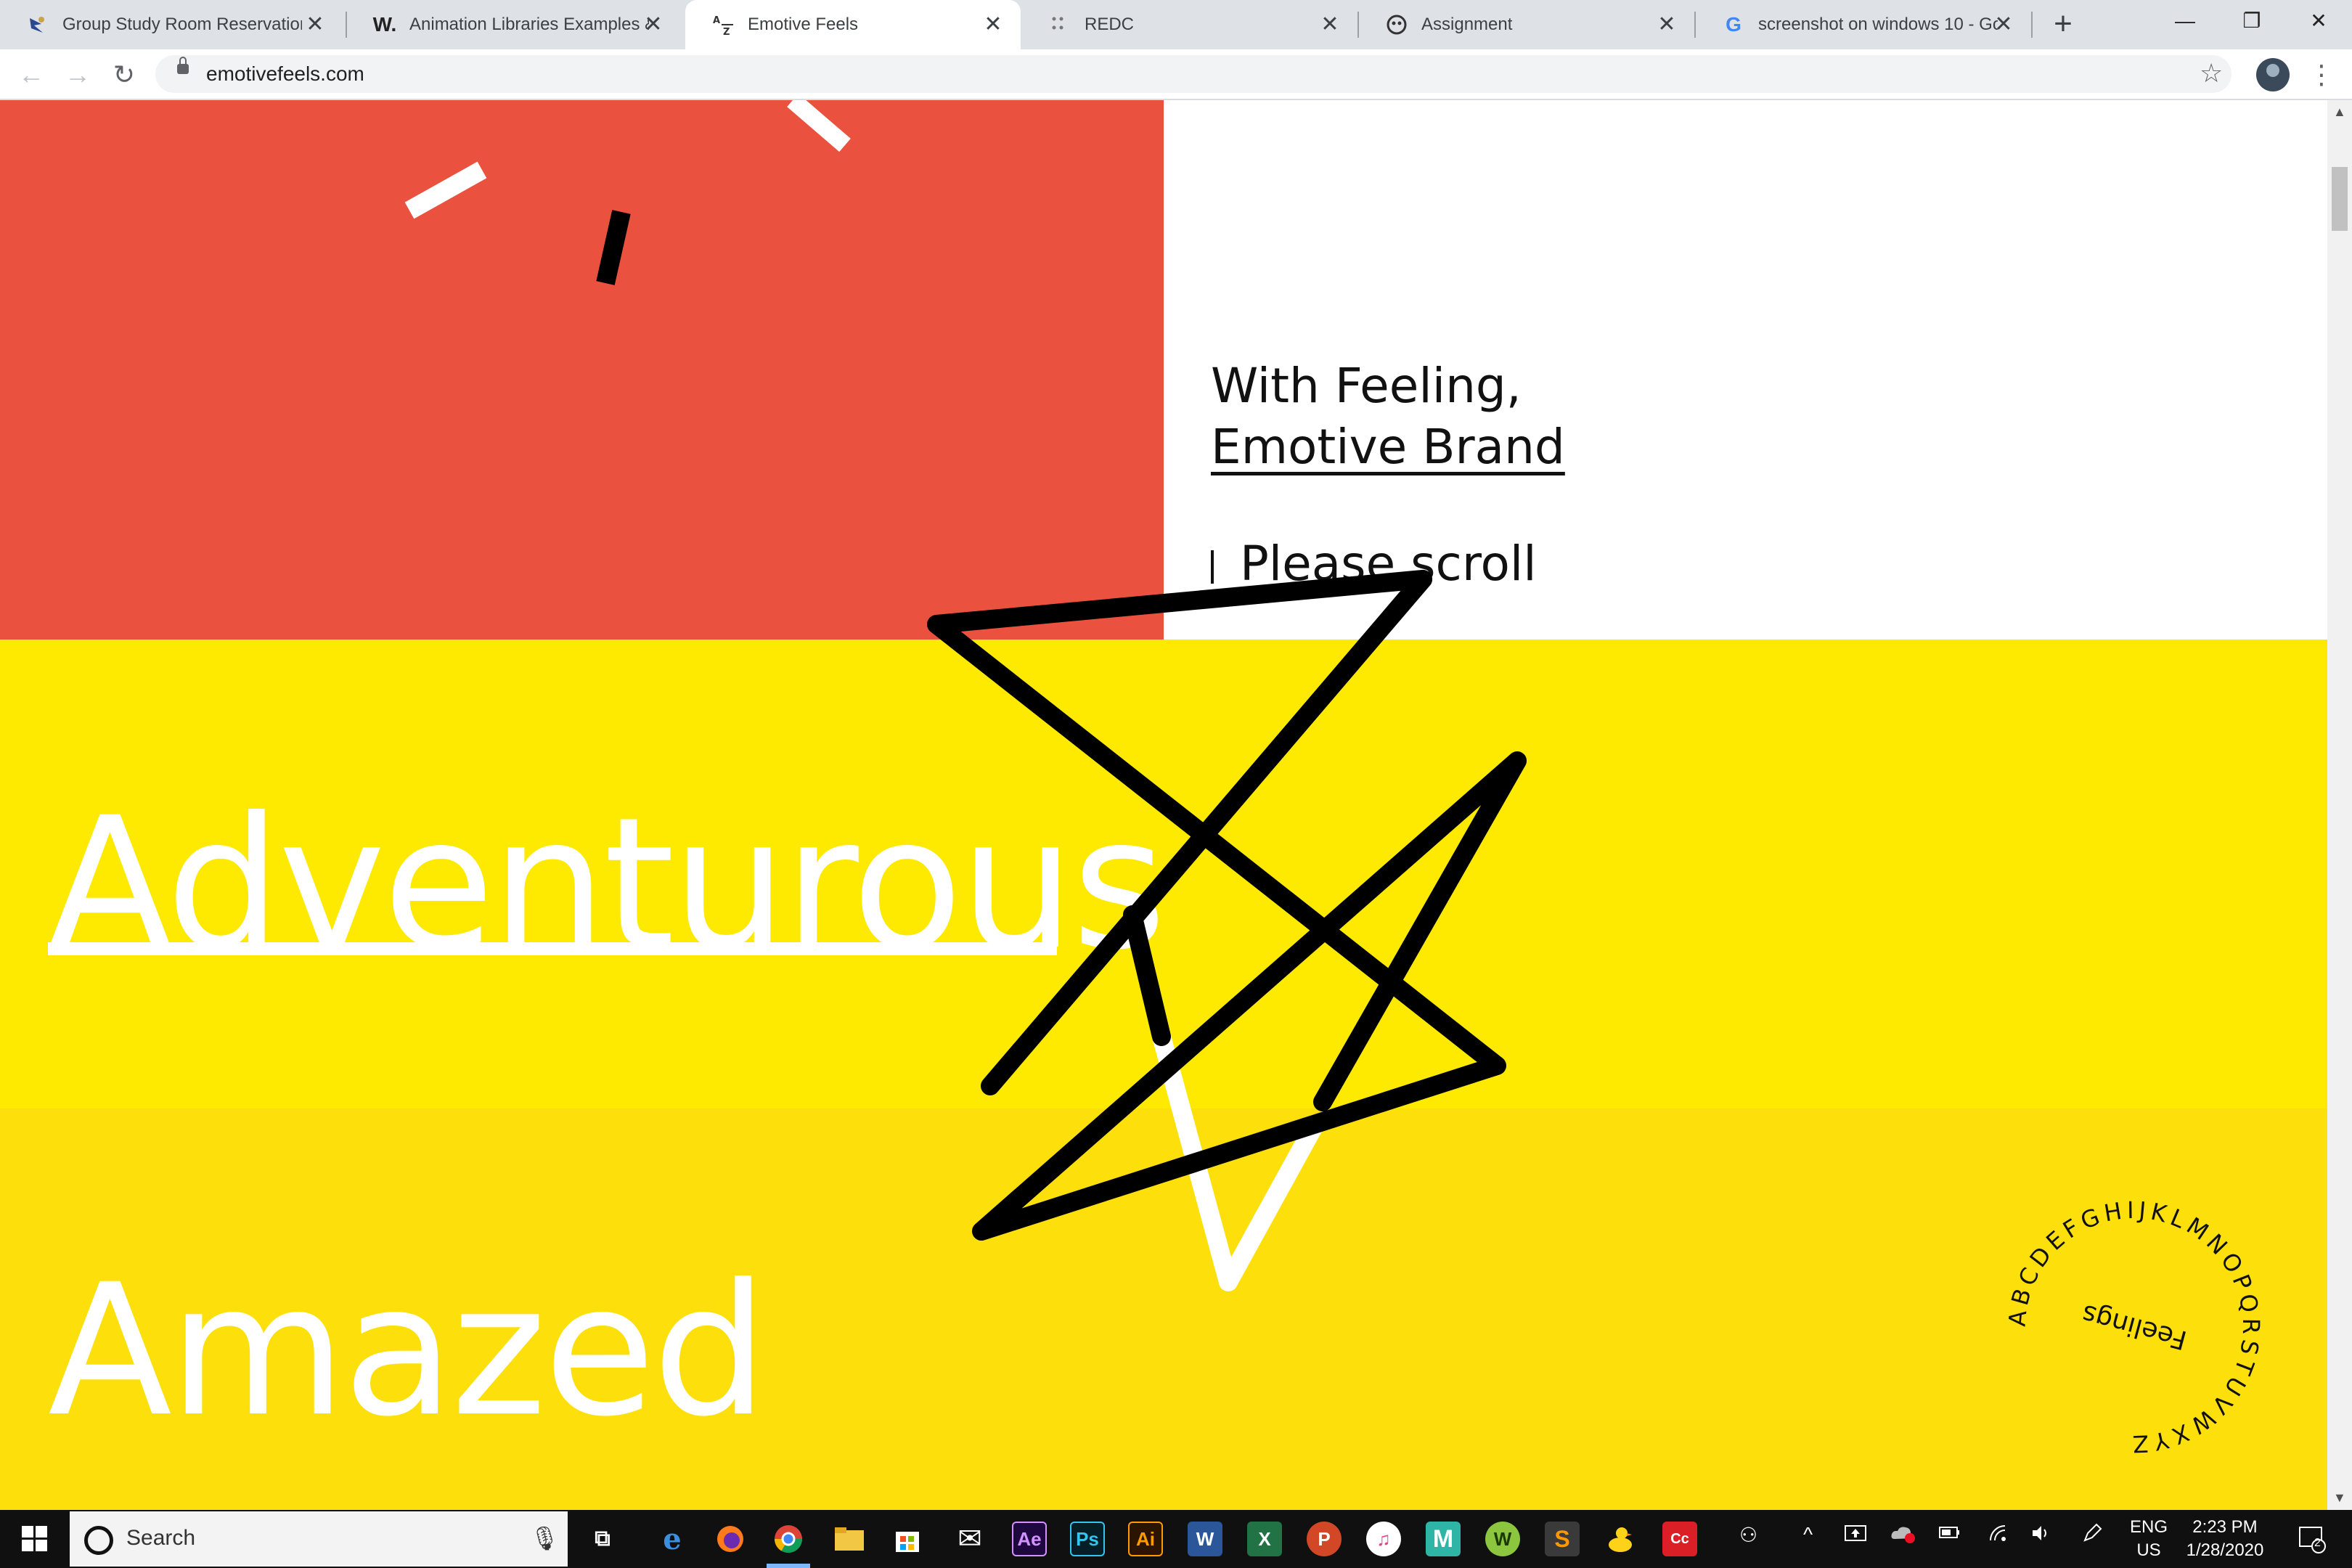 The height and width of the screenshot is (1568, 2352). What do you see at coordinates (1444, 1539) in the screenshot?
I see `m-app-icon: M` at bounding box center [1444, 1539].